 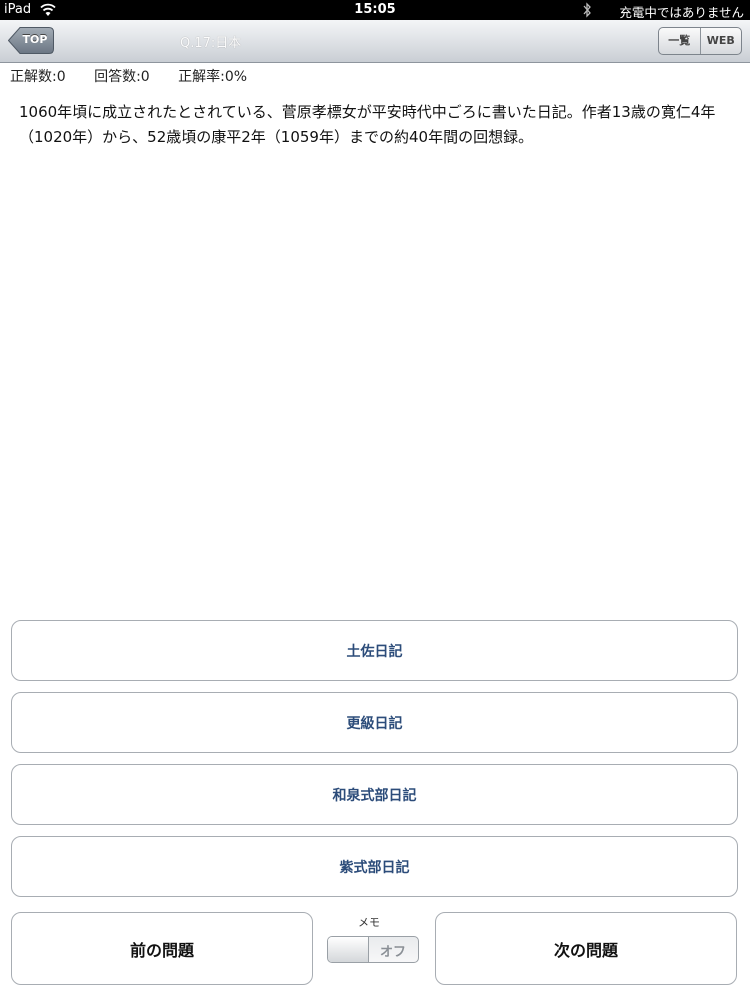 What do you see at coordinates (720, 41) in the screenshot?
I see `web-button: WEB` at bounding box center [720, 41].